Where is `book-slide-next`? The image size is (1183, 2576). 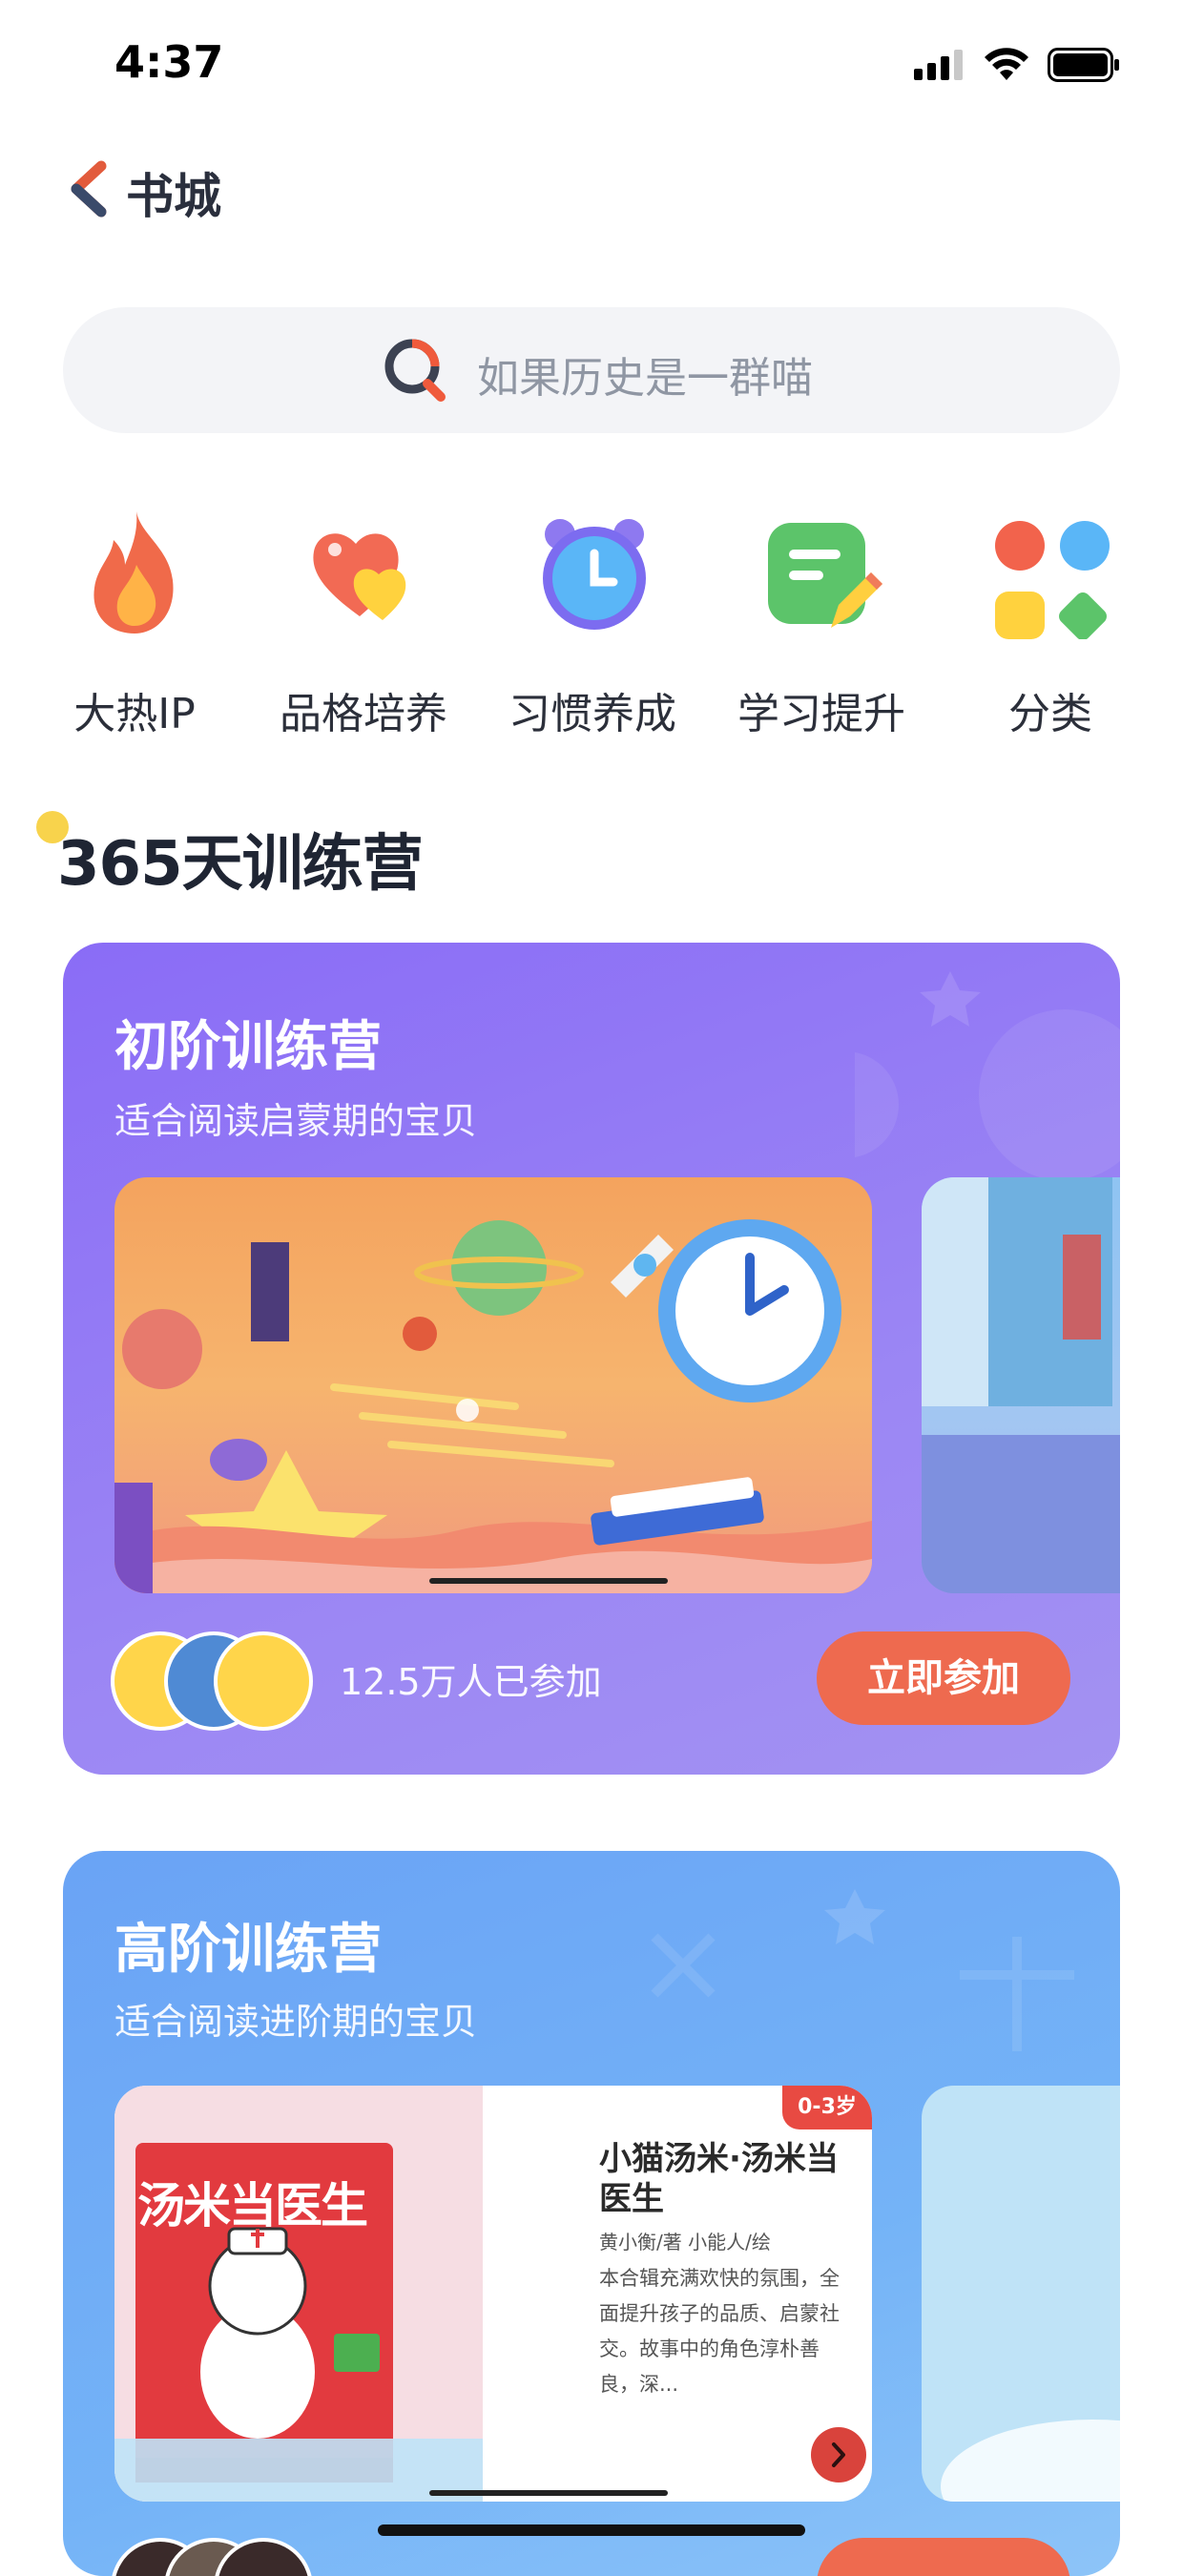
book-slide-next is located at coordinates (1021, 2294).